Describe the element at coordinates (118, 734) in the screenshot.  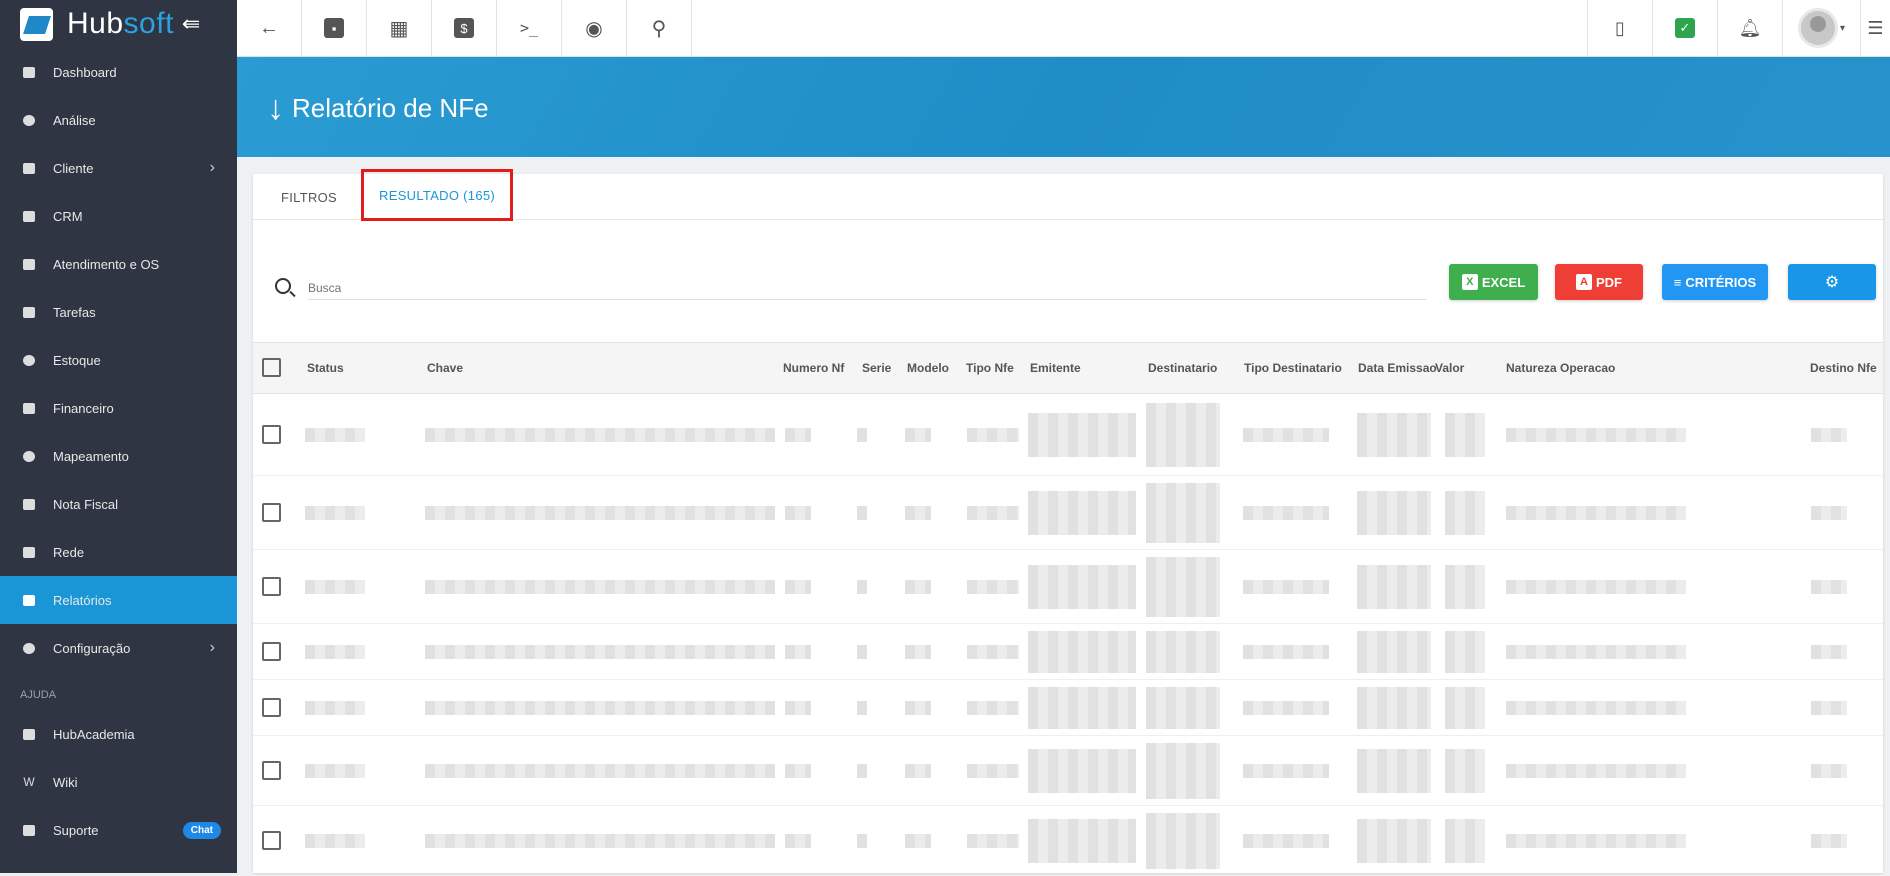
I see `sidebar-item-hubacademia: HubAcademia` at that location.